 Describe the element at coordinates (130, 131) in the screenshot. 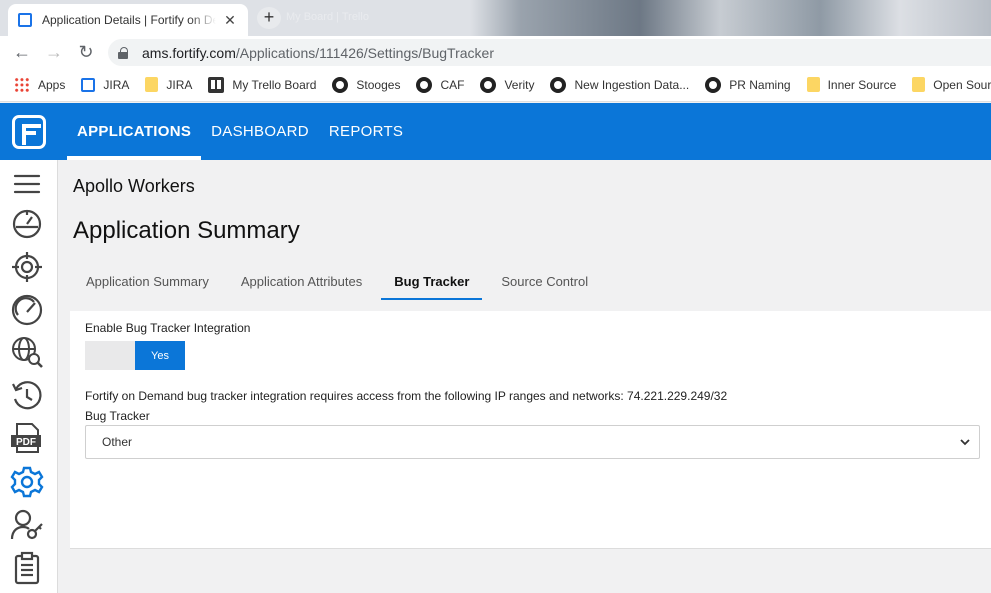

I see `nav-applications: APPLICATIONS` at that location.